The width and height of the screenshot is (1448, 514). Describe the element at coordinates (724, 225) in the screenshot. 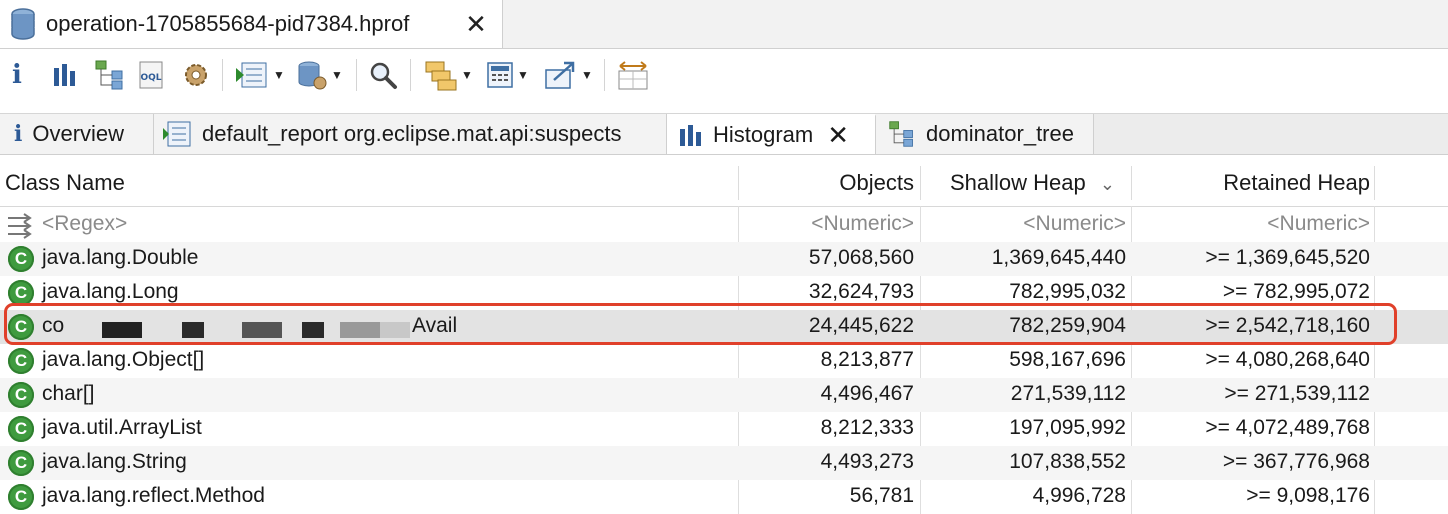

I see `filter-row: <Regex> <Numeric> <Numeric> <Numeric>` at that location.